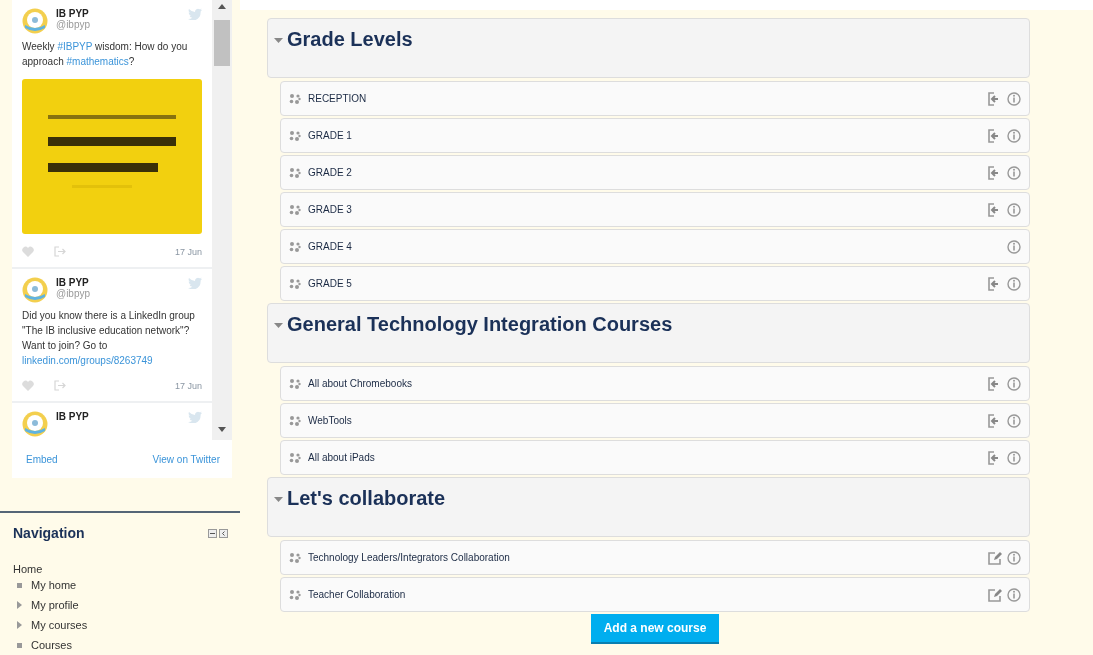  I want to click on tweet-text: Did you know there is a LinkedIn group "The IB inclusive education network"? Want to join? Go to linkedin.com/groups/8263749, so click(109, 338).